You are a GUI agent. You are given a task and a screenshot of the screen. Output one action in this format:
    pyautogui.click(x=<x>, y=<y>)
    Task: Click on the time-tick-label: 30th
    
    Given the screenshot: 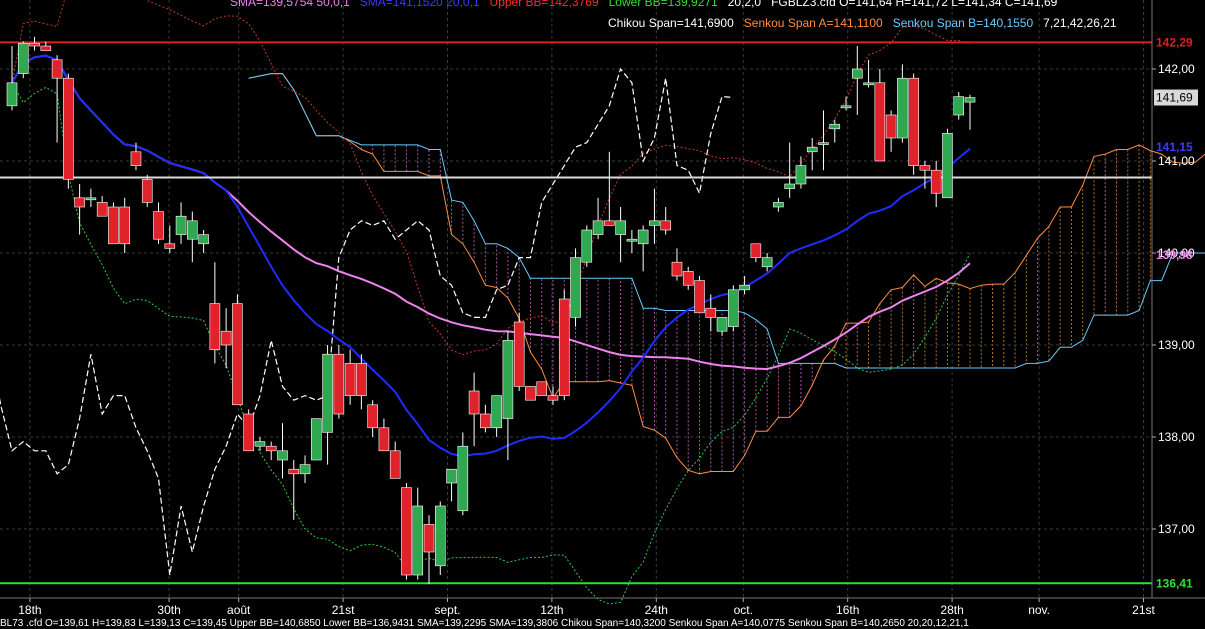 What is the action you would take?
    pyautogui.click(x=168, y=610)
    